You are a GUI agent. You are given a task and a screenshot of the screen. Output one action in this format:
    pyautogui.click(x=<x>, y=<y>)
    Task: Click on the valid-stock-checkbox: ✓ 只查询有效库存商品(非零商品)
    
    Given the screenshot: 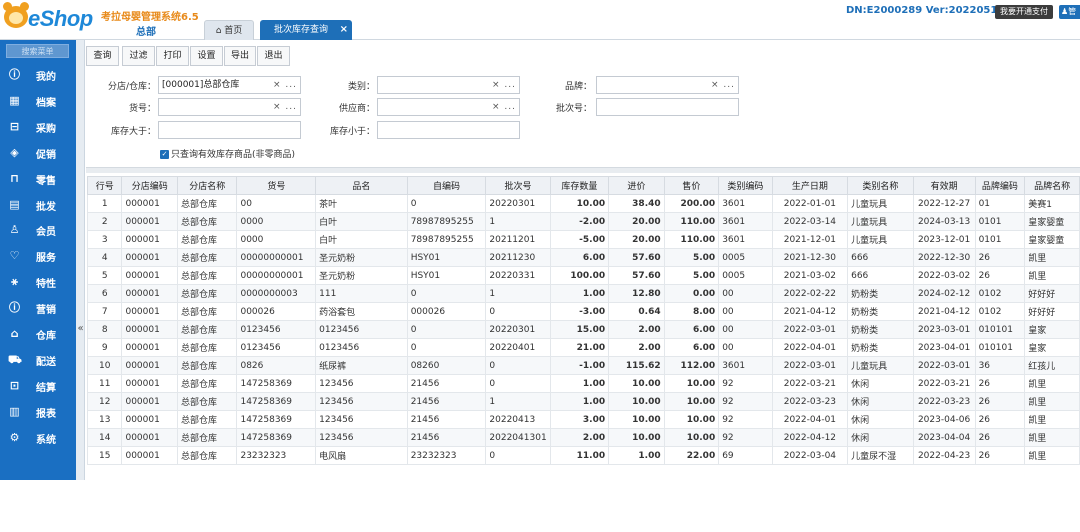 What is the action you would take?
    pyautogui.click(x=227, y=153)
    